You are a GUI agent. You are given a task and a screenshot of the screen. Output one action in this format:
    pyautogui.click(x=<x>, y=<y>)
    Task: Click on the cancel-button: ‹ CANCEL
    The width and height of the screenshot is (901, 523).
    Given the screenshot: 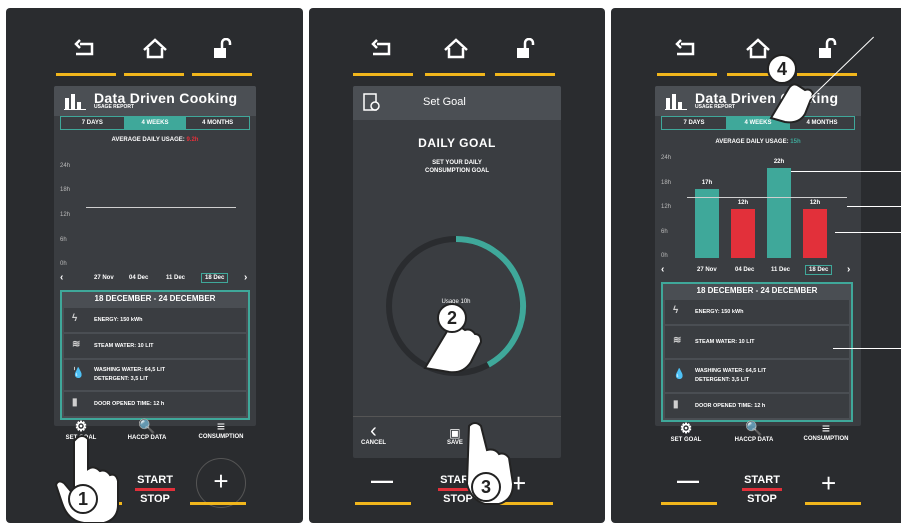 What is the action you would take?
    pyautogui.click(x=373, y=433)
    